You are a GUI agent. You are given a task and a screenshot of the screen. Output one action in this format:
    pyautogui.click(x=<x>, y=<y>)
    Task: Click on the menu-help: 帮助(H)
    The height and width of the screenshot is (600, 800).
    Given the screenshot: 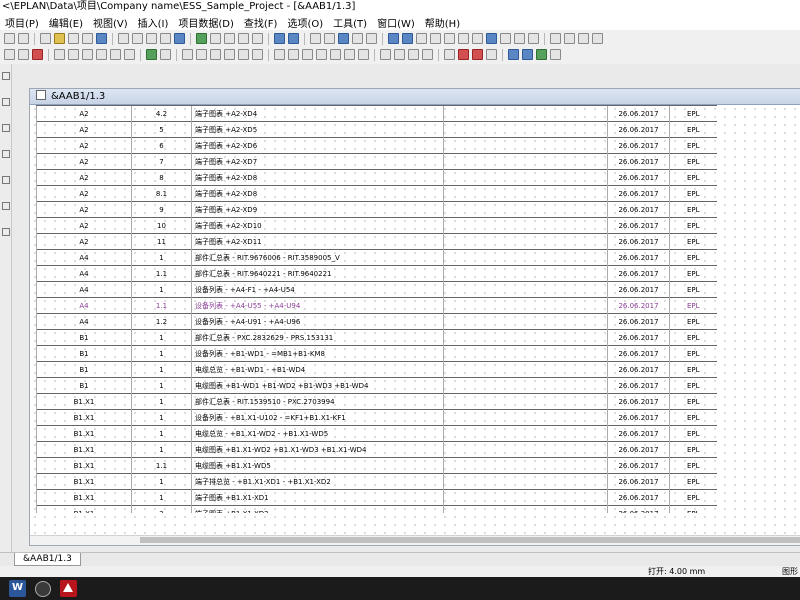 What is the action you would take?
    pyautogui.click(x=442, y=22)
    